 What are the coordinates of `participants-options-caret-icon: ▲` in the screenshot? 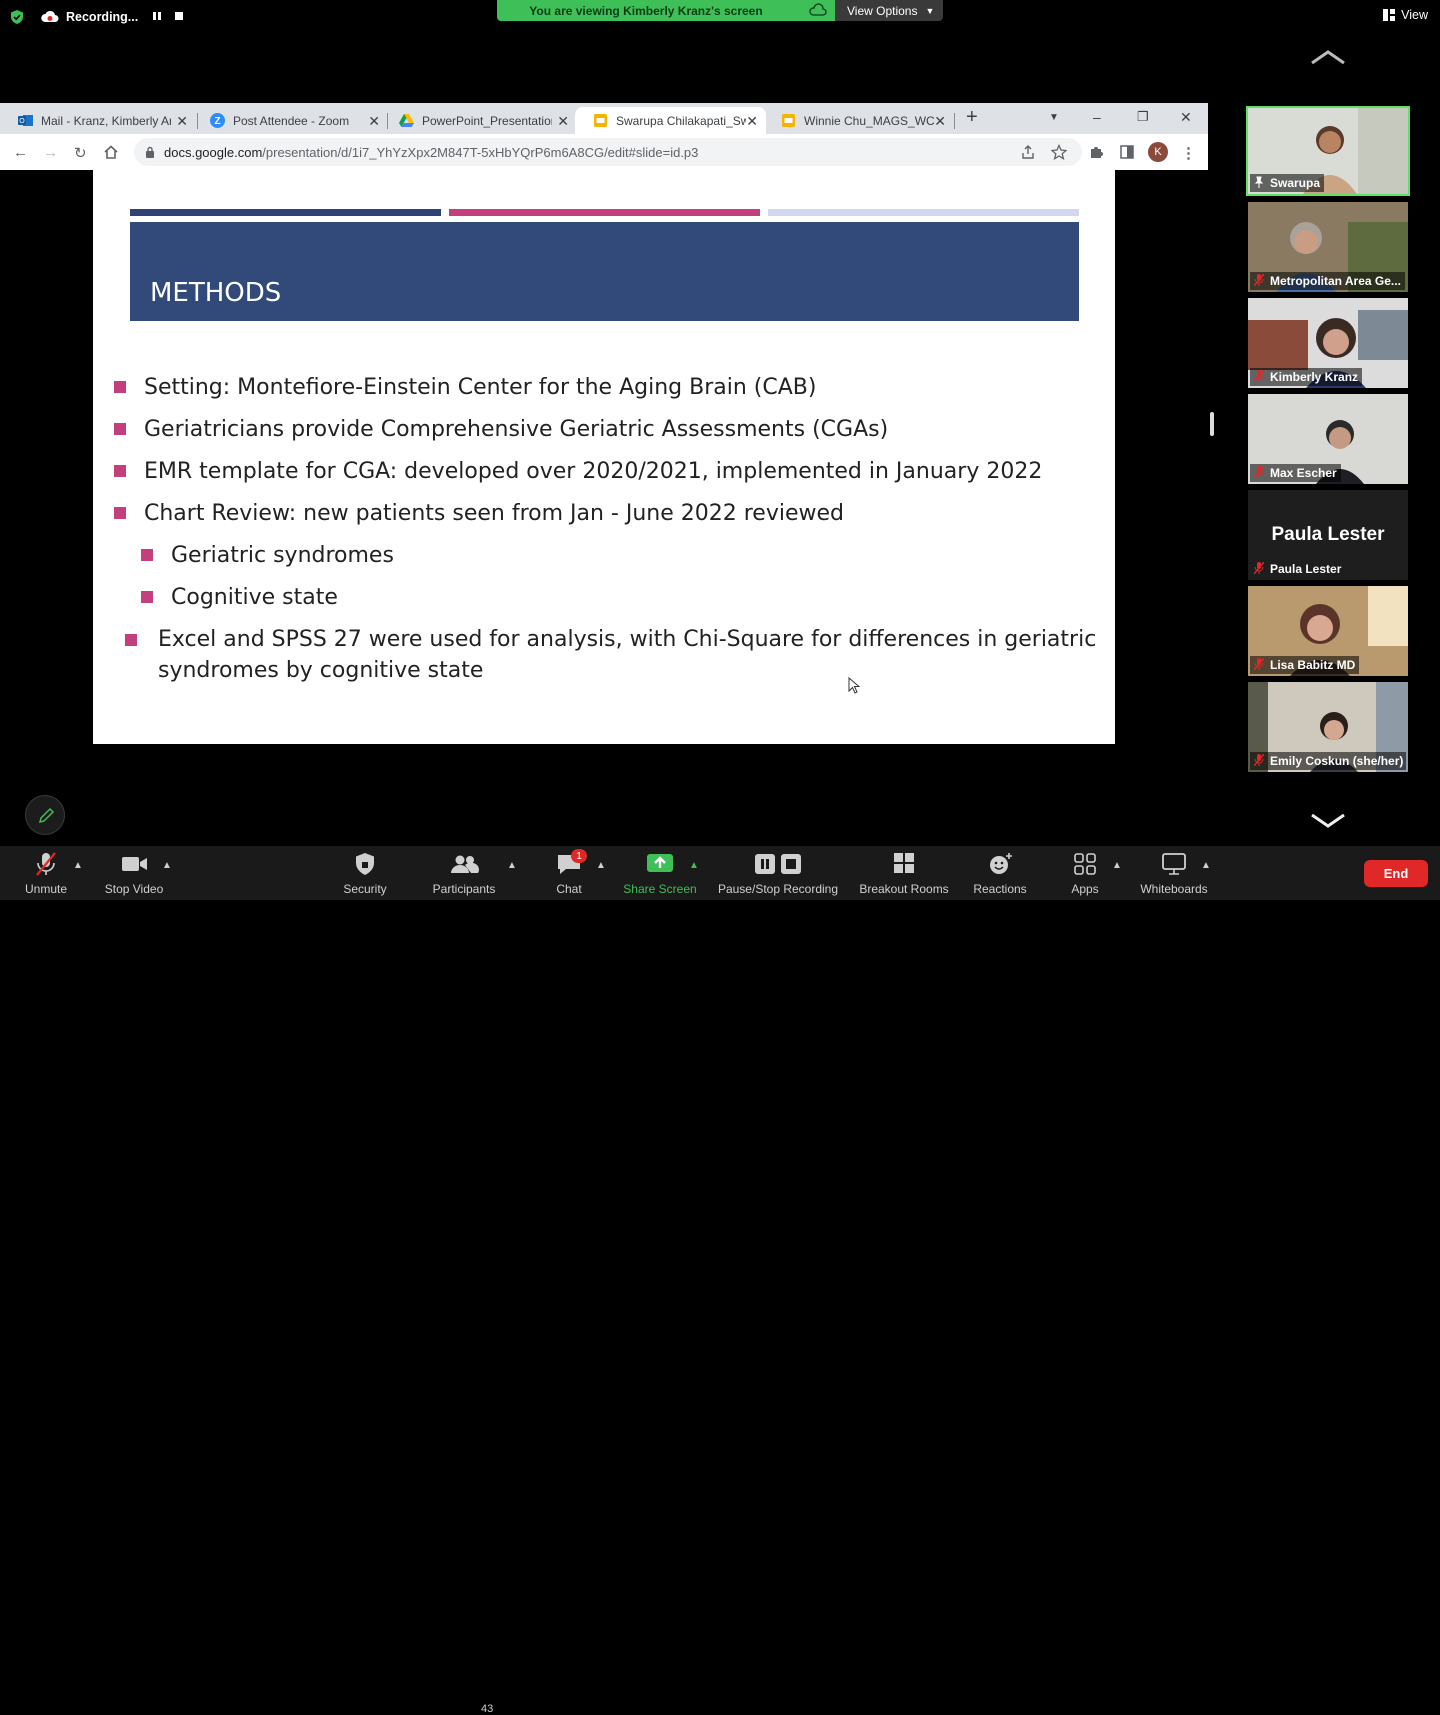 It's located at (512, 865).